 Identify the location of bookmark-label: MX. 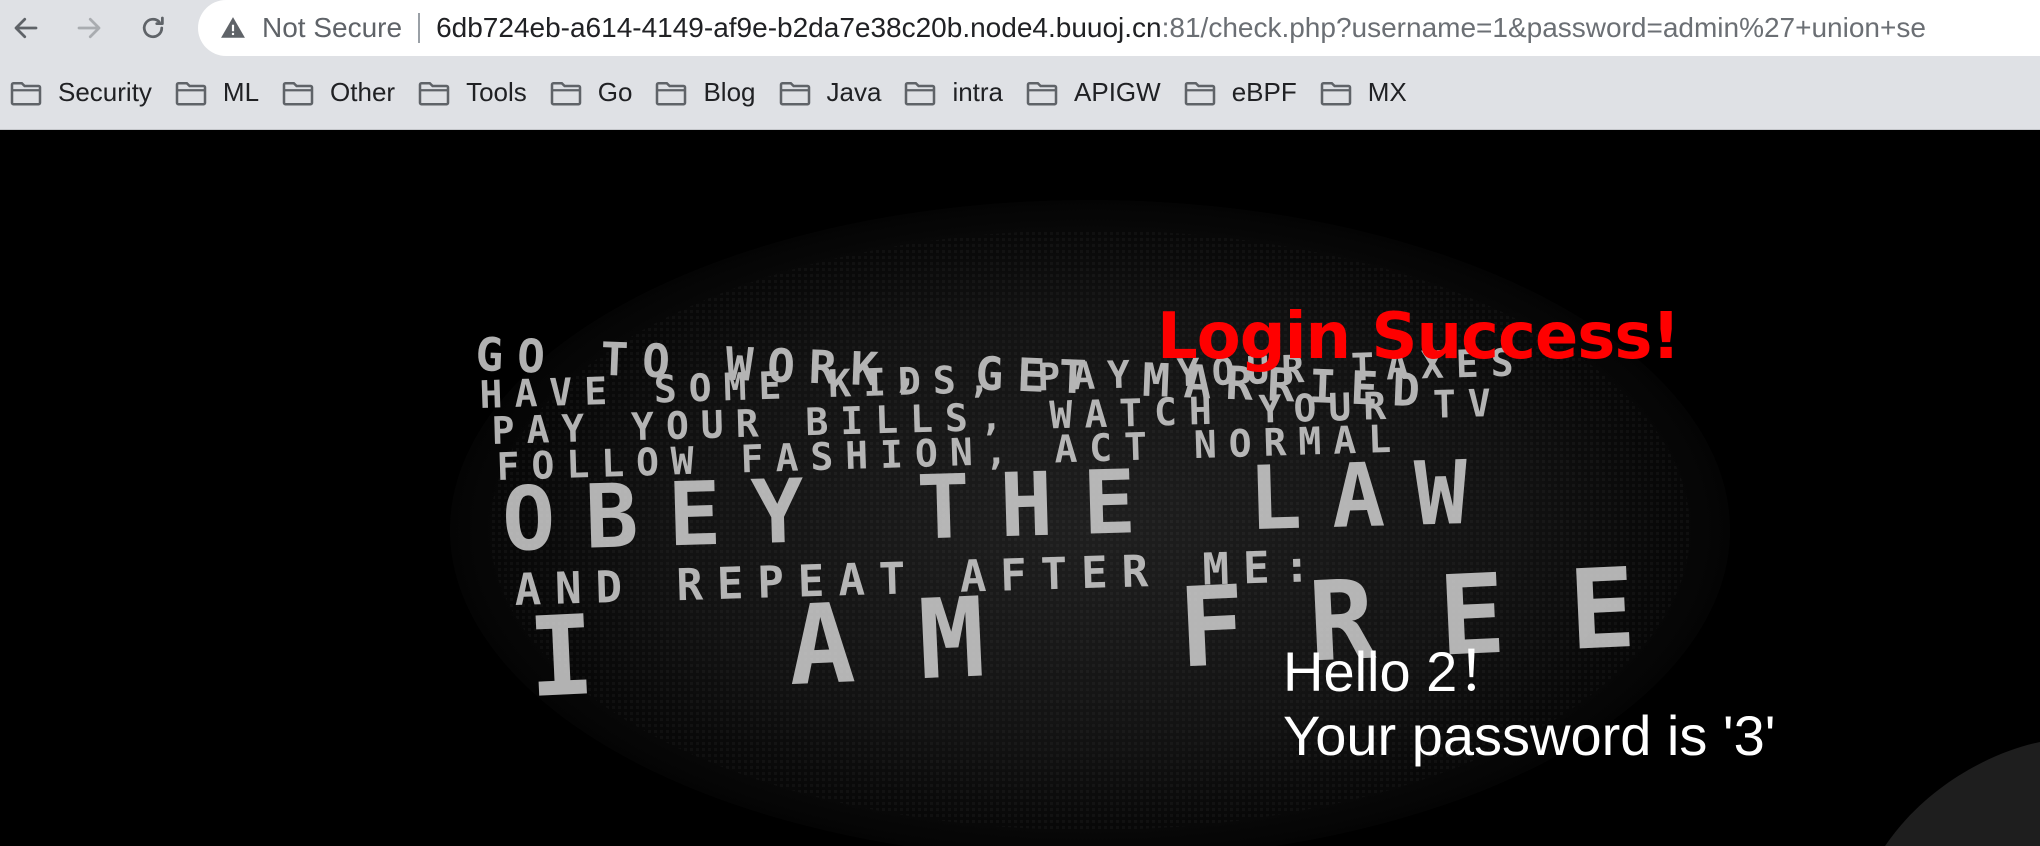
(1387, 92).